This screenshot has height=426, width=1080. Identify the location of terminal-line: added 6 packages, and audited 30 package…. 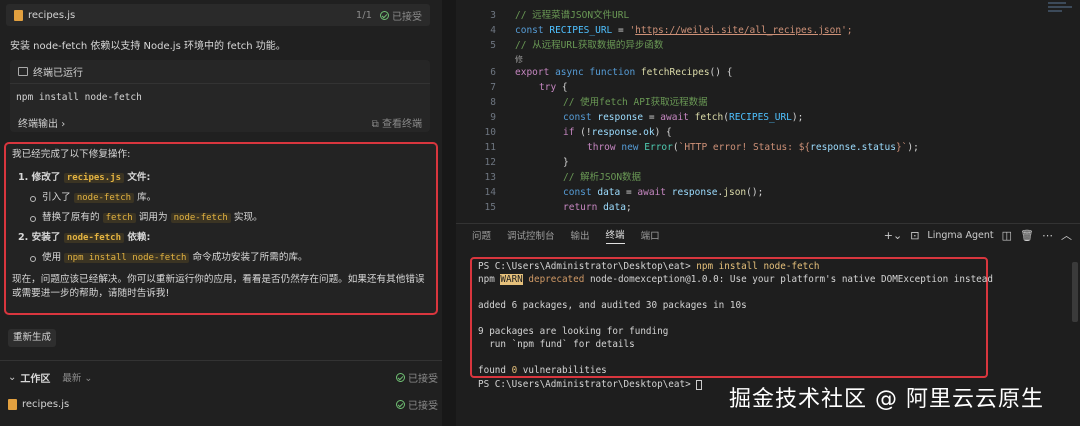
(612, 305).